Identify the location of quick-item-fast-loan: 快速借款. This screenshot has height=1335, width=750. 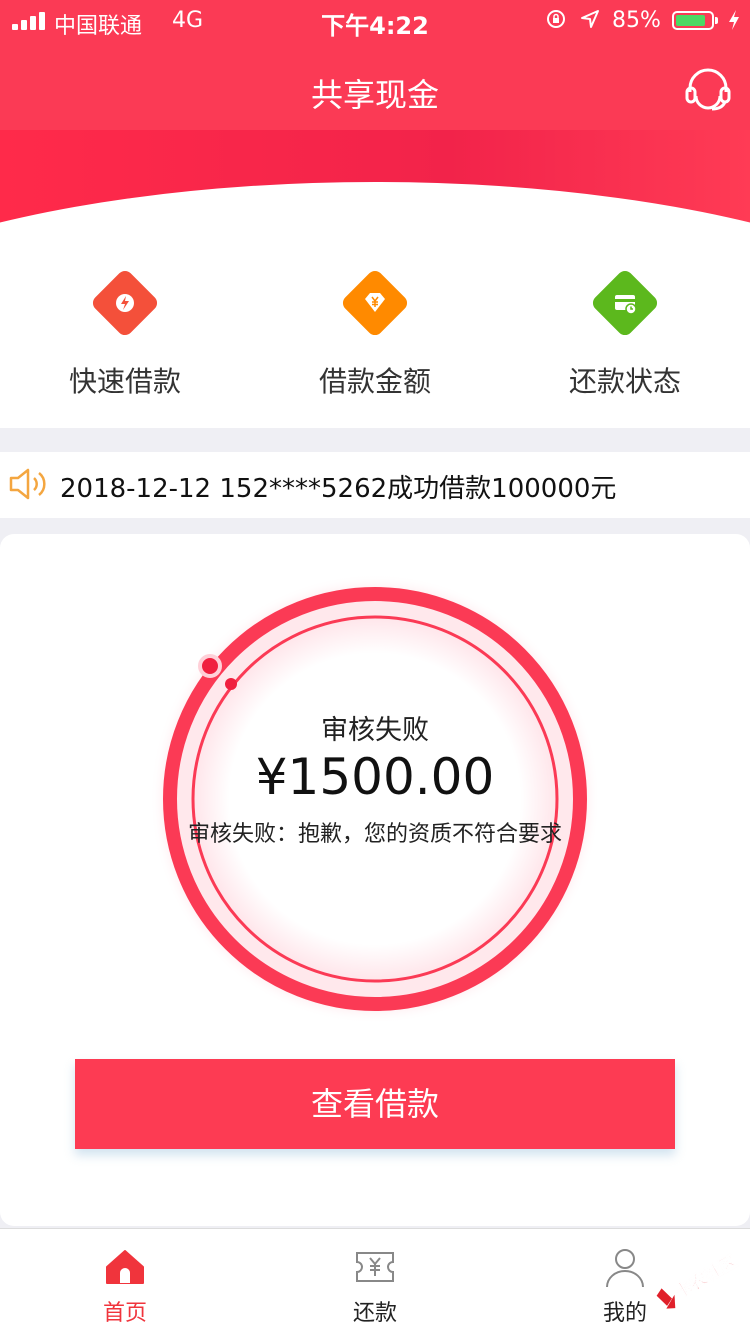
(125, 330).